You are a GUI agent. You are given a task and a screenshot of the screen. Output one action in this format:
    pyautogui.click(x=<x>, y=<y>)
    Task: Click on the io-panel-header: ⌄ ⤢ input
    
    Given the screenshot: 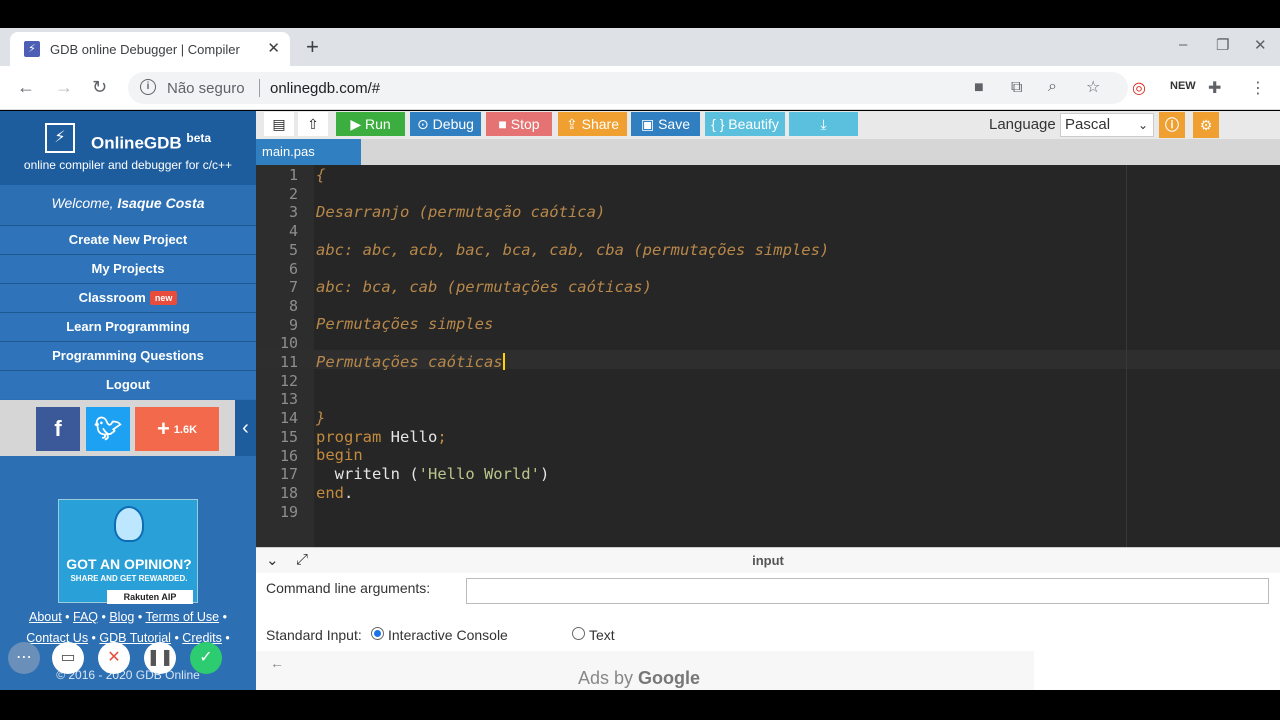 What is the action you would take?
    pyautogui.click(x=768, y=560)
    